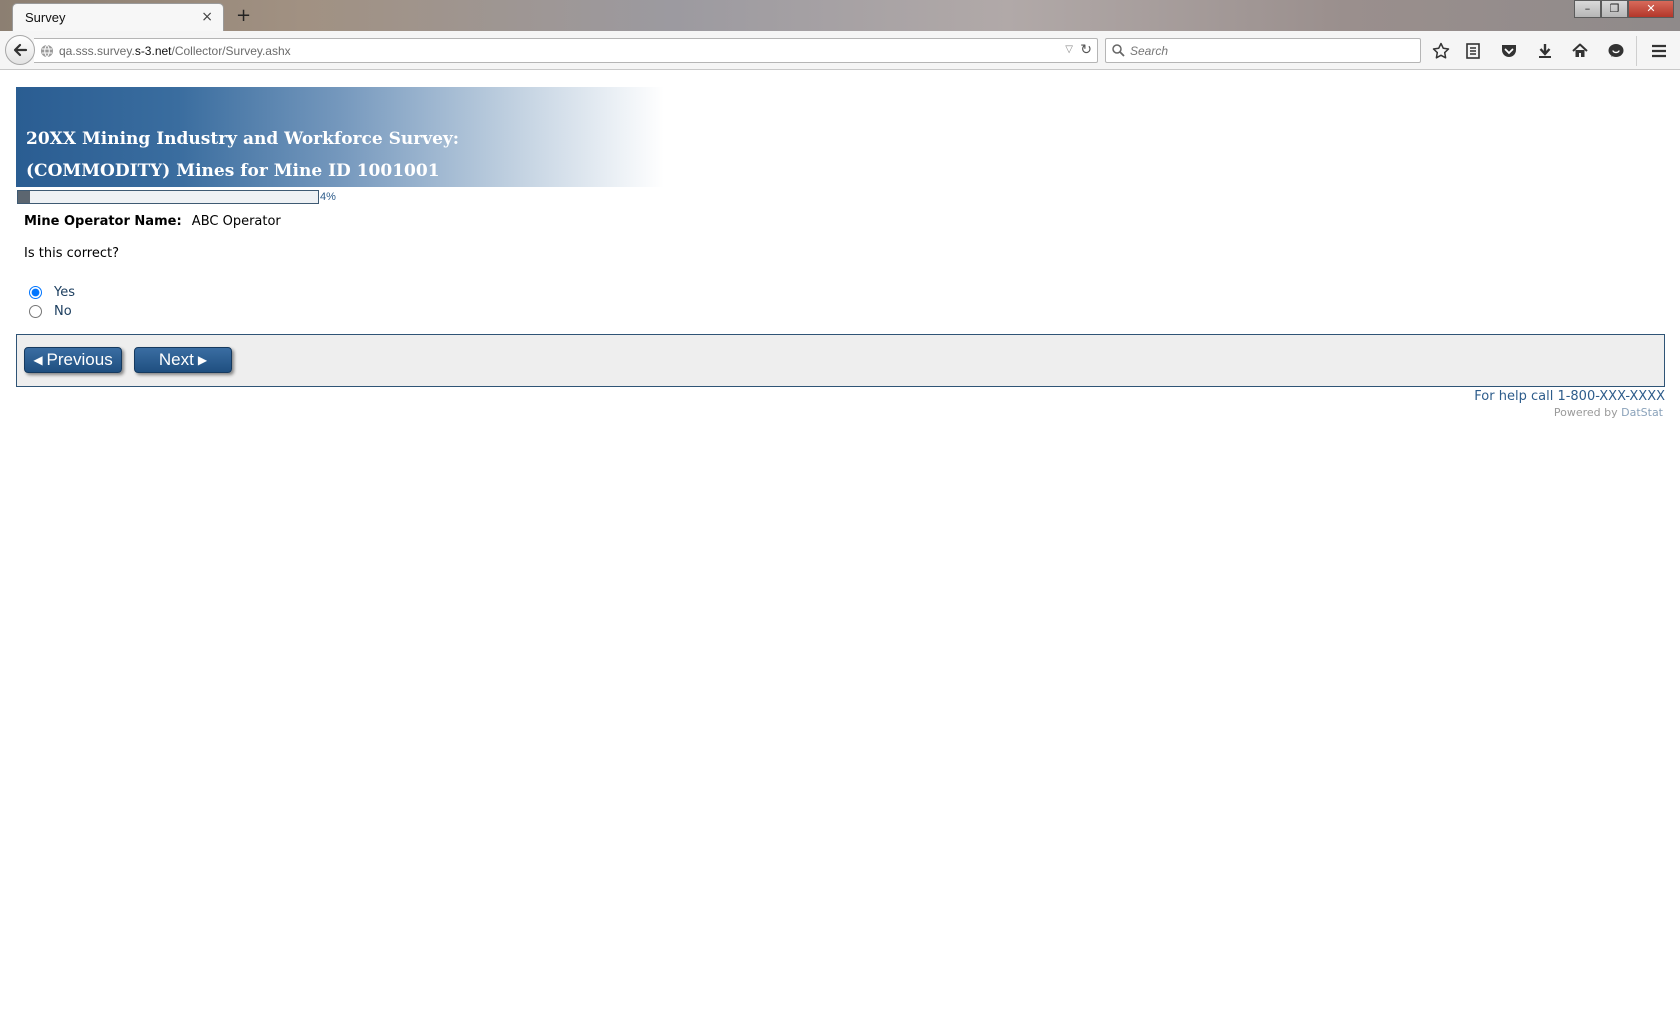  What do you see at coordinates (1642, 412) in the screenshot?
I see `datstat-link: DatStat` at bounding box center [1642, 412].